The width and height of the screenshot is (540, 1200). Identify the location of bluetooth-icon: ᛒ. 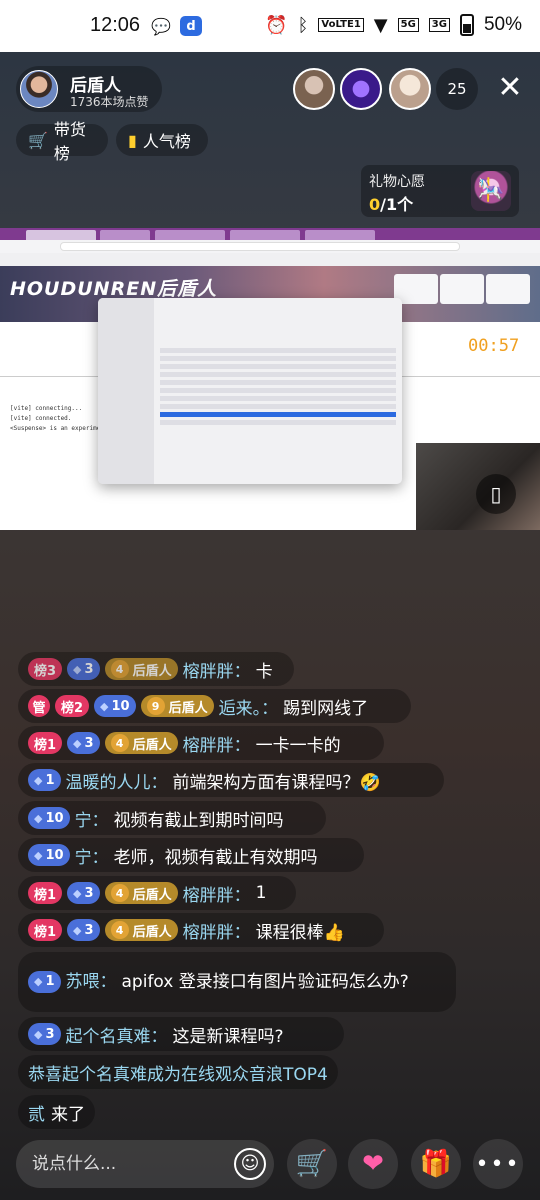
(303, 25).